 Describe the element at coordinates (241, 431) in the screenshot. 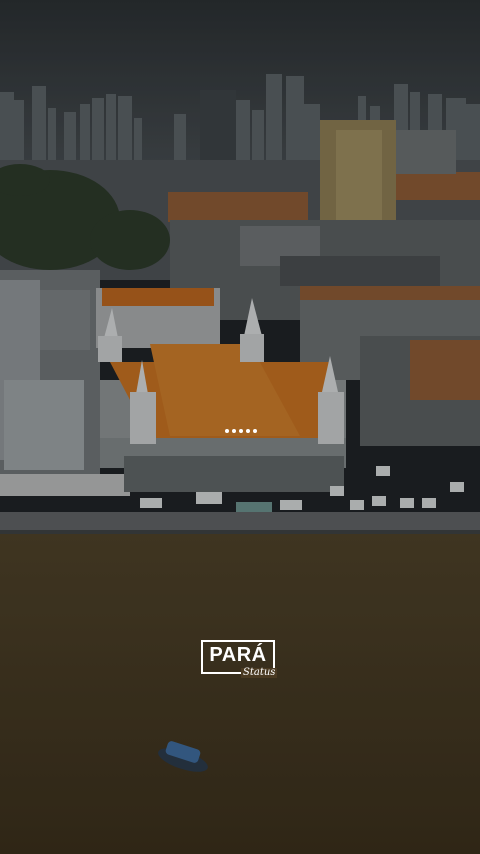

I see `buffering-dots-icon` at that location.